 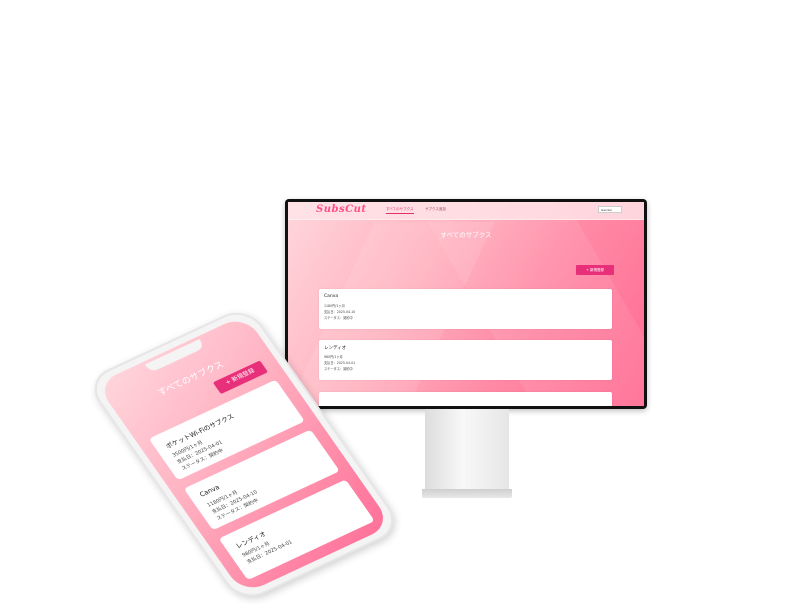 What do you see at coordinates (465, 360) in the screenshot?
I see `subscription-card: レンディオ 980円/1ヶ月 支払日：2025-04-01 ステータス：契約中` at bounding box center [465, 360].